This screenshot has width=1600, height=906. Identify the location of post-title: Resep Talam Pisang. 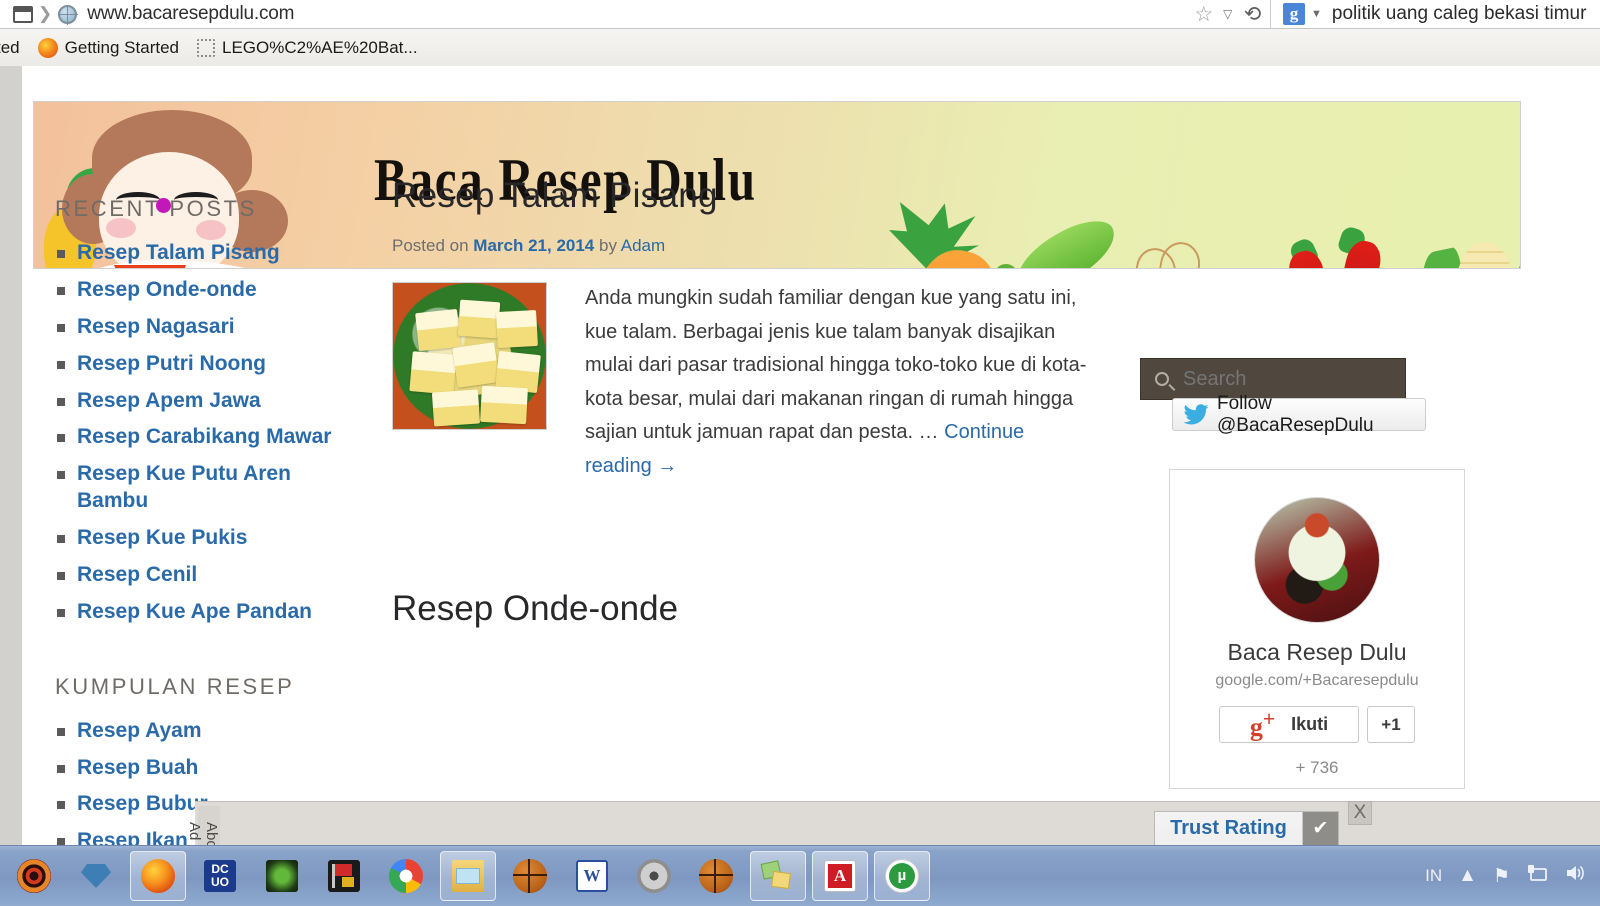
(742, 196).